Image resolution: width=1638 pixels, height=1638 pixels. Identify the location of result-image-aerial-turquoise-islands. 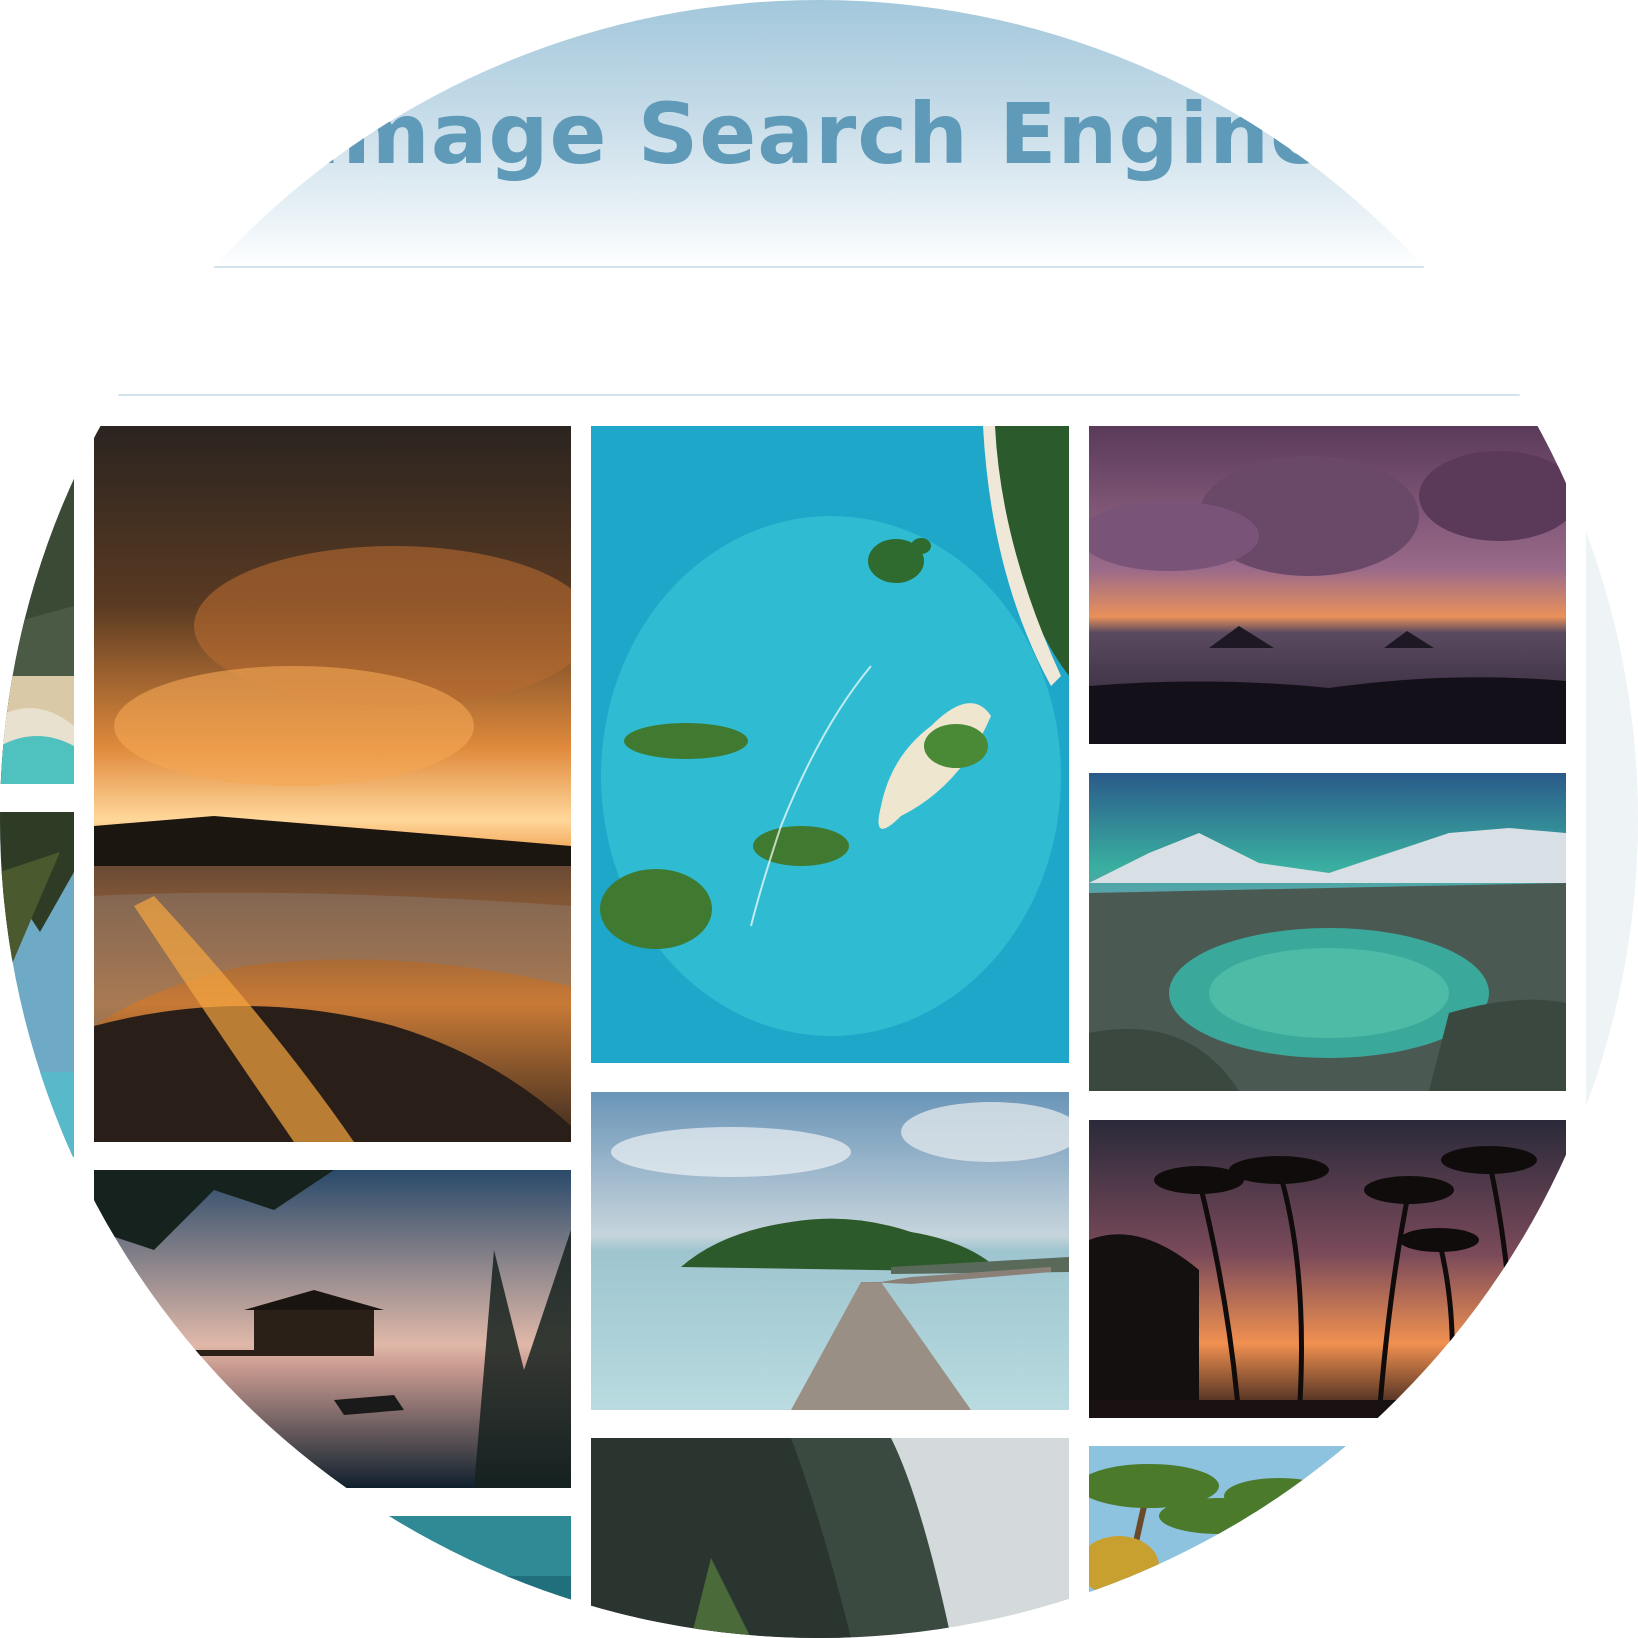
(830, 744).